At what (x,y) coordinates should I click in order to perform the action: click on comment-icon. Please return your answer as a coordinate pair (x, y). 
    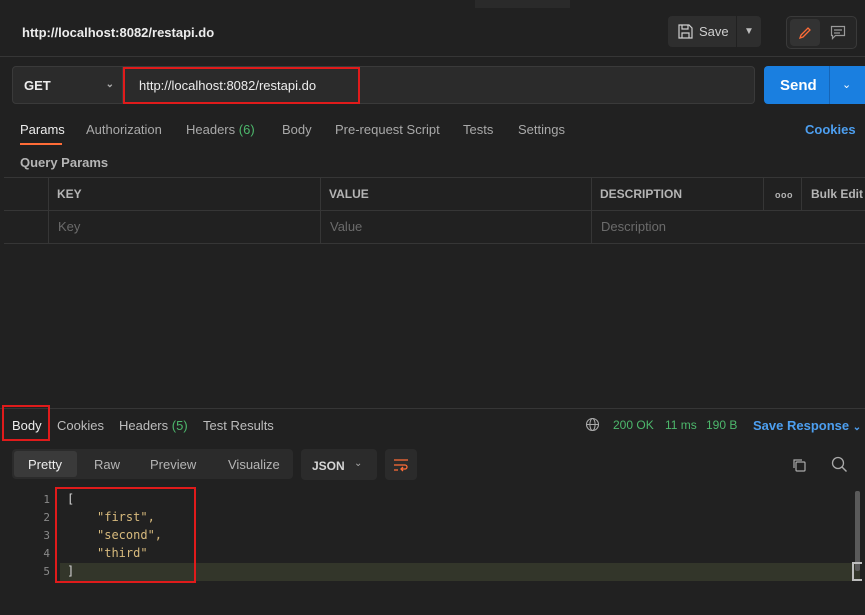
    Looking at the image, I should click on (838, 32).